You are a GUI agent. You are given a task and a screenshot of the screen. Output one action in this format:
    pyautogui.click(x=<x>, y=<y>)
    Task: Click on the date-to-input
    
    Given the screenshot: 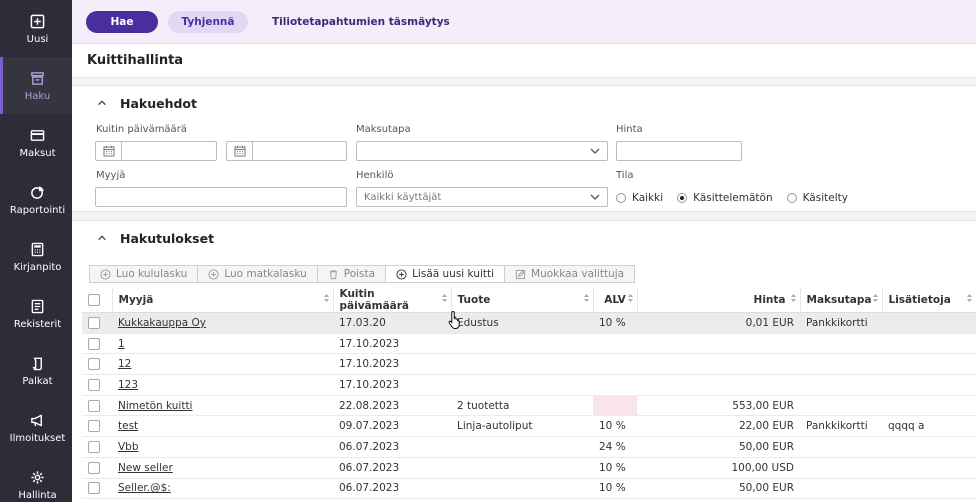 What is the action you would take?
    pyautogui.click(x=286, y=151)
    